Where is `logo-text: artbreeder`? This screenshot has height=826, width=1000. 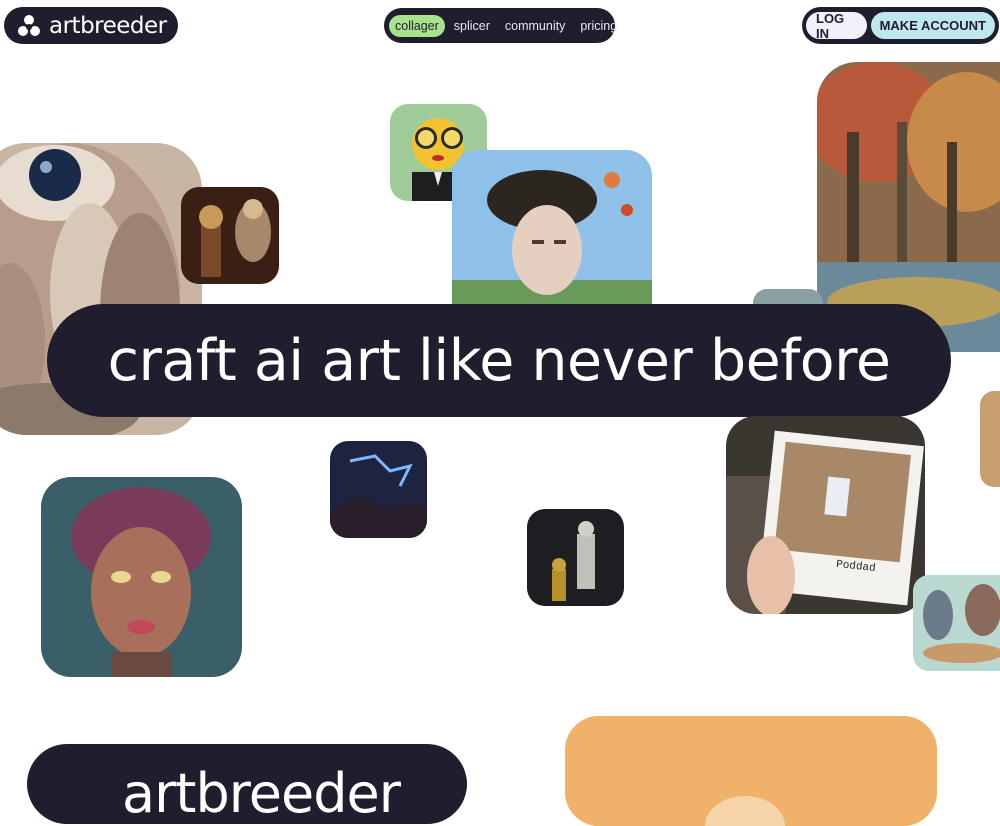 logo-text: artbreeder is located at coordinates (108, 25).